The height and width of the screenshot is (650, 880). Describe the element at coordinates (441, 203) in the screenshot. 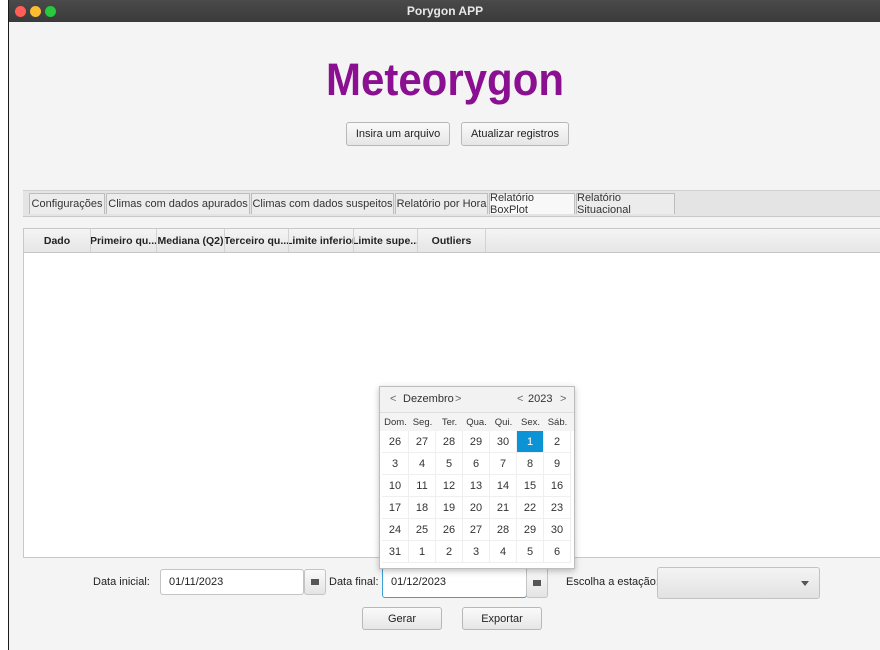

I see `tab-relatorio-hora: Relatório por Hora` at that location.